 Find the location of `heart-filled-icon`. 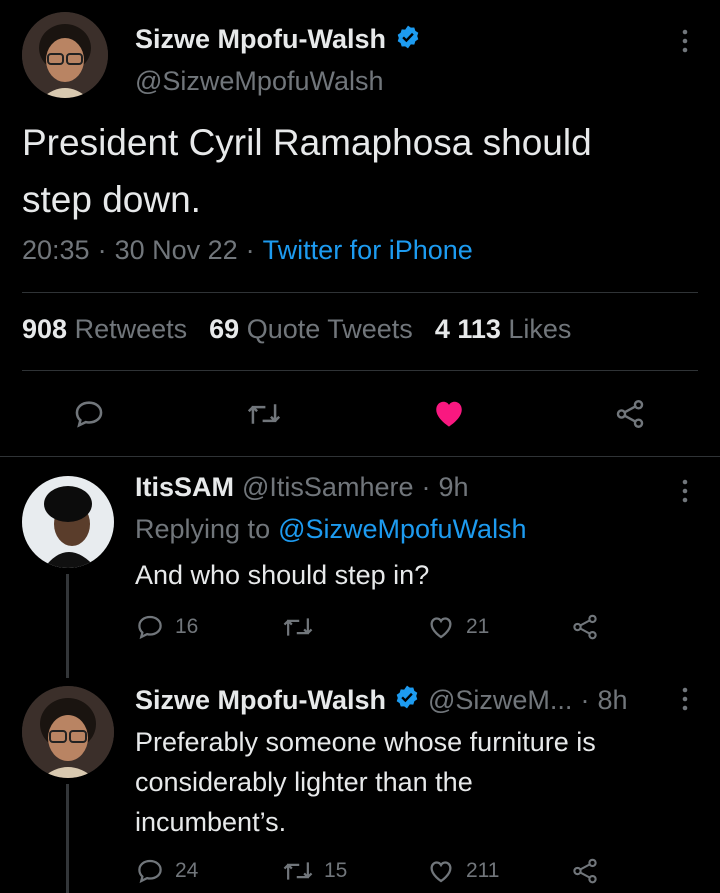

heart-filled-icon is located at coordinates (449, 414).